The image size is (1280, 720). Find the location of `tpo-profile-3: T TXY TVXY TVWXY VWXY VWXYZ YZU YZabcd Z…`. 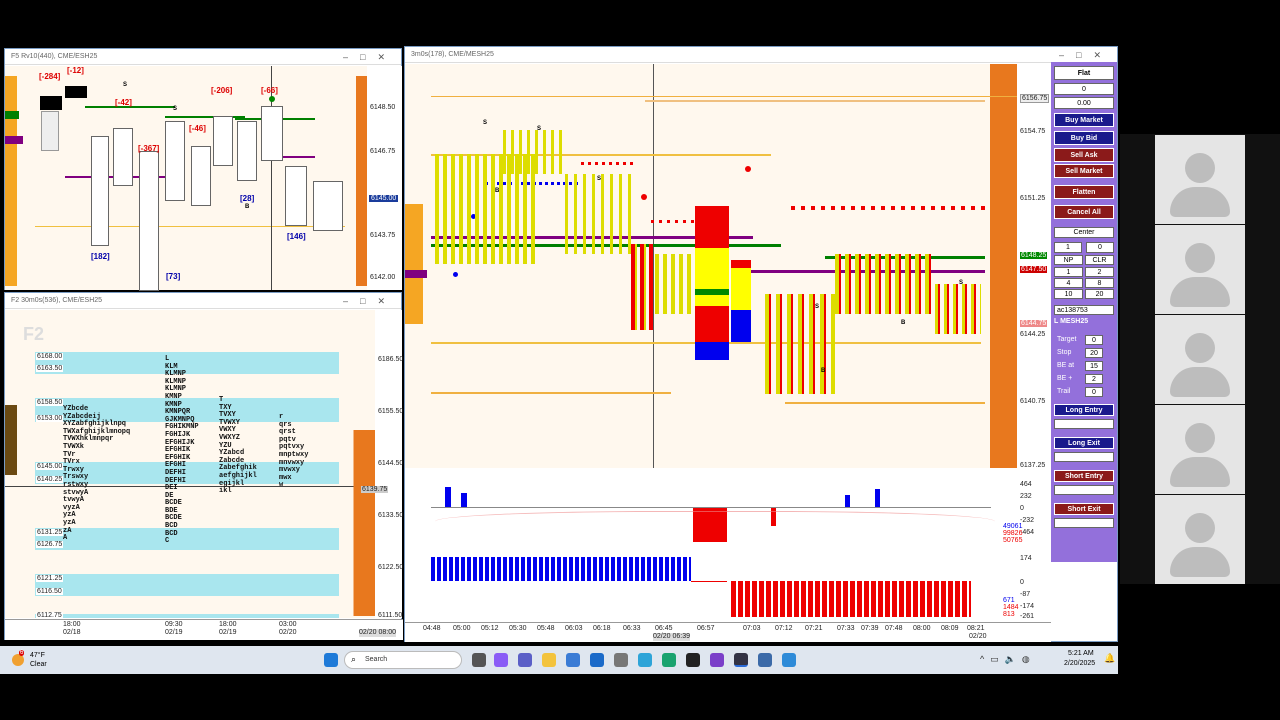

tpo-profile-3: T TXY TVXY TVWXY VWXY VWXYZ YZU YZabcd Z… is located at coordinates (238, 446).